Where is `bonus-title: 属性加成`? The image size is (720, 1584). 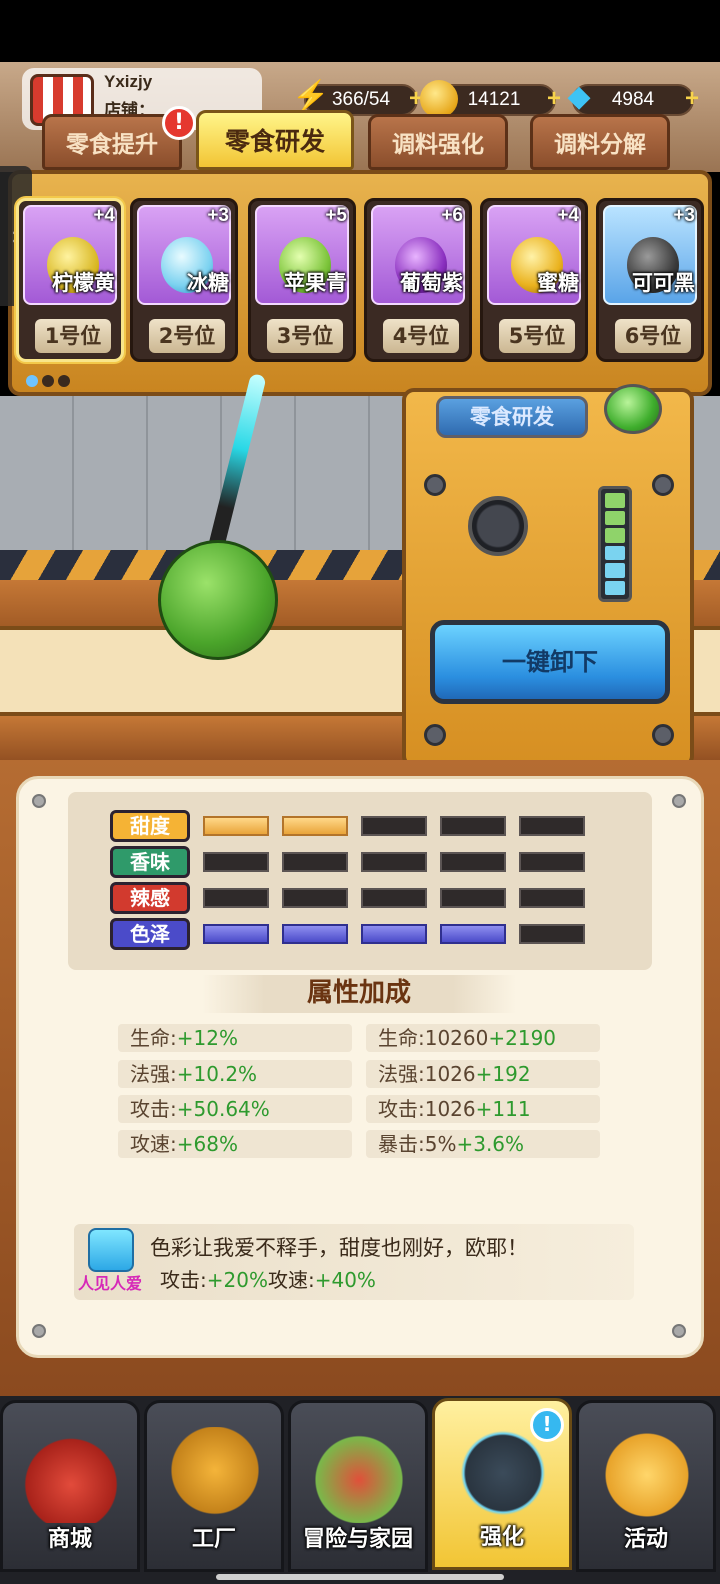 bonus-title: 属性加成 is located at coordinates (359, 994).